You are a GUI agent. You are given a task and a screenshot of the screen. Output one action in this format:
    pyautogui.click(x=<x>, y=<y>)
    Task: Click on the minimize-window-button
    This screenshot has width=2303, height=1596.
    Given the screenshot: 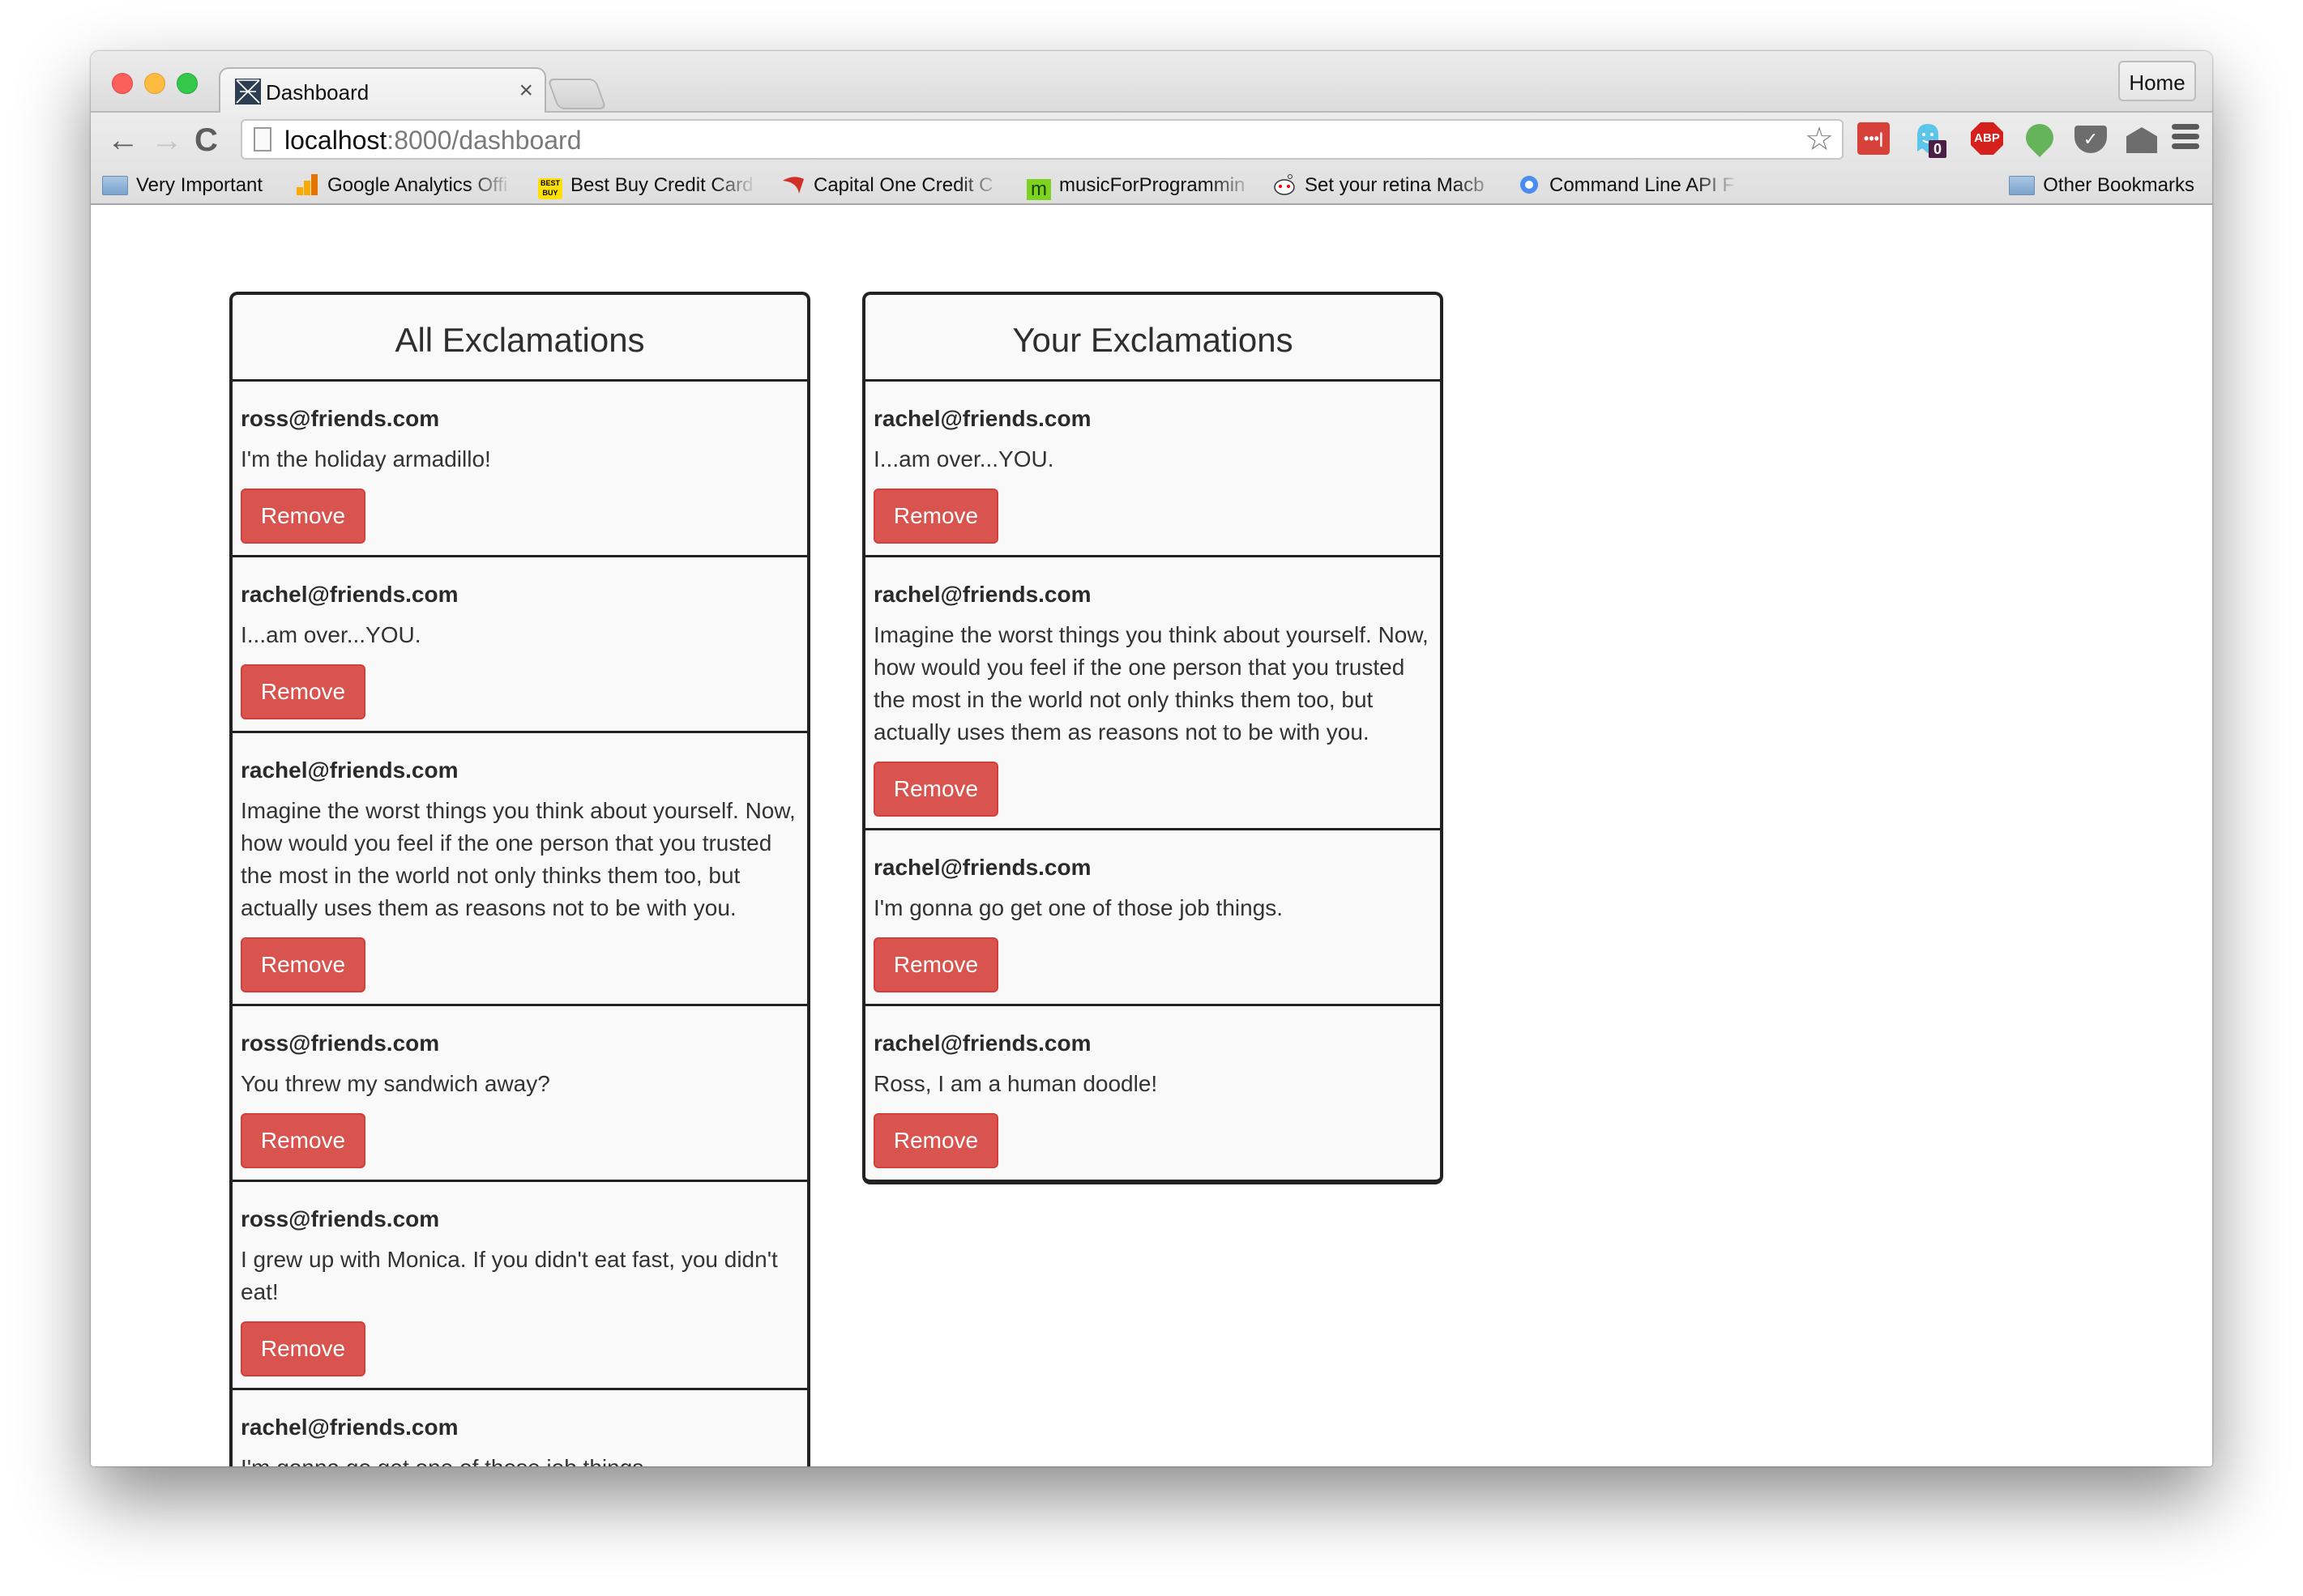 What is the action you would take?
    pyautogui.click(x=154, y=83)
    